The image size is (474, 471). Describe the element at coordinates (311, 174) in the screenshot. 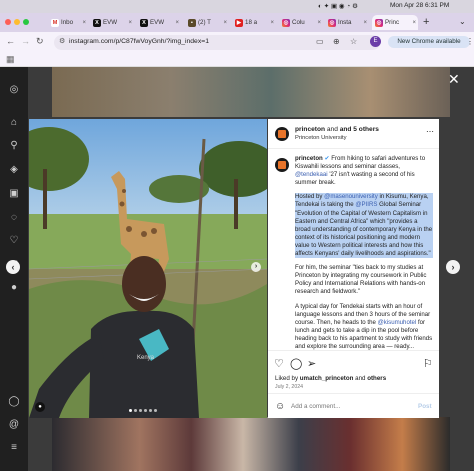

I see `mention-link: @tendekaai` at that location.